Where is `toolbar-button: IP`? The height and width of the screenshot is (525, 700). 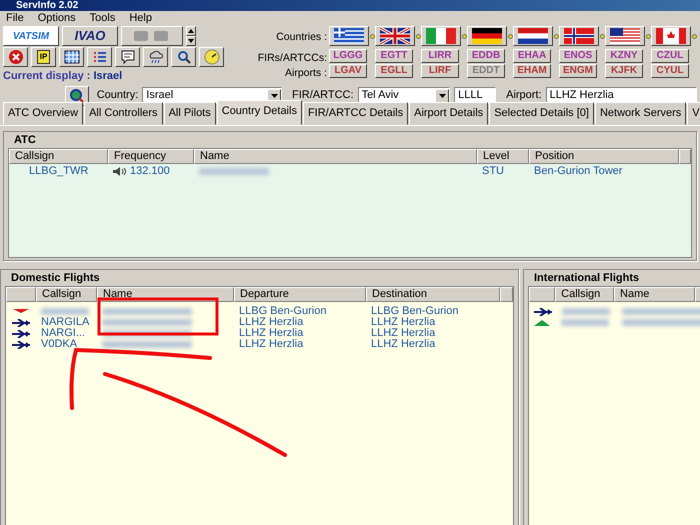 toolbar-button: IP is located at coordinates (43, 57).